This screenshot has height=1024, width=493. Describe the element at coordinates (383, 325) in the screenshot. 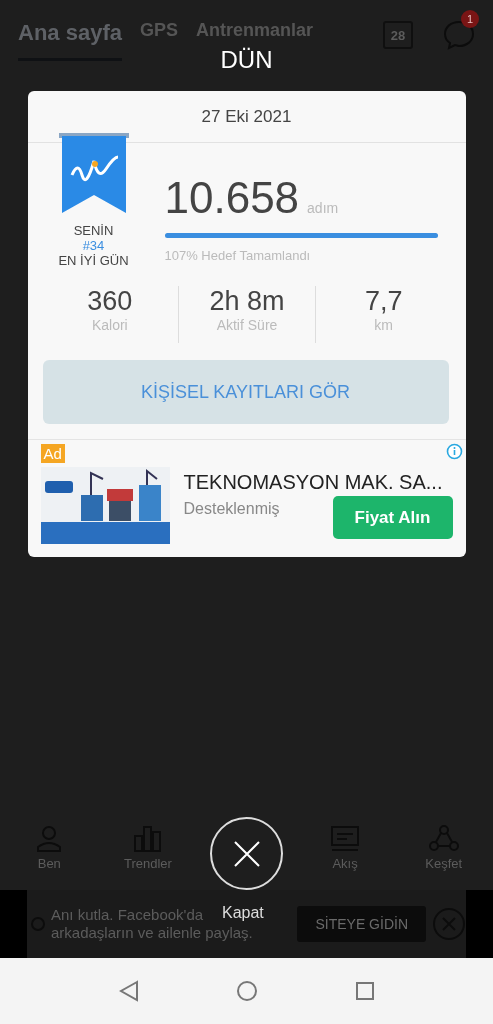

I see `stat-label: km` at that location.